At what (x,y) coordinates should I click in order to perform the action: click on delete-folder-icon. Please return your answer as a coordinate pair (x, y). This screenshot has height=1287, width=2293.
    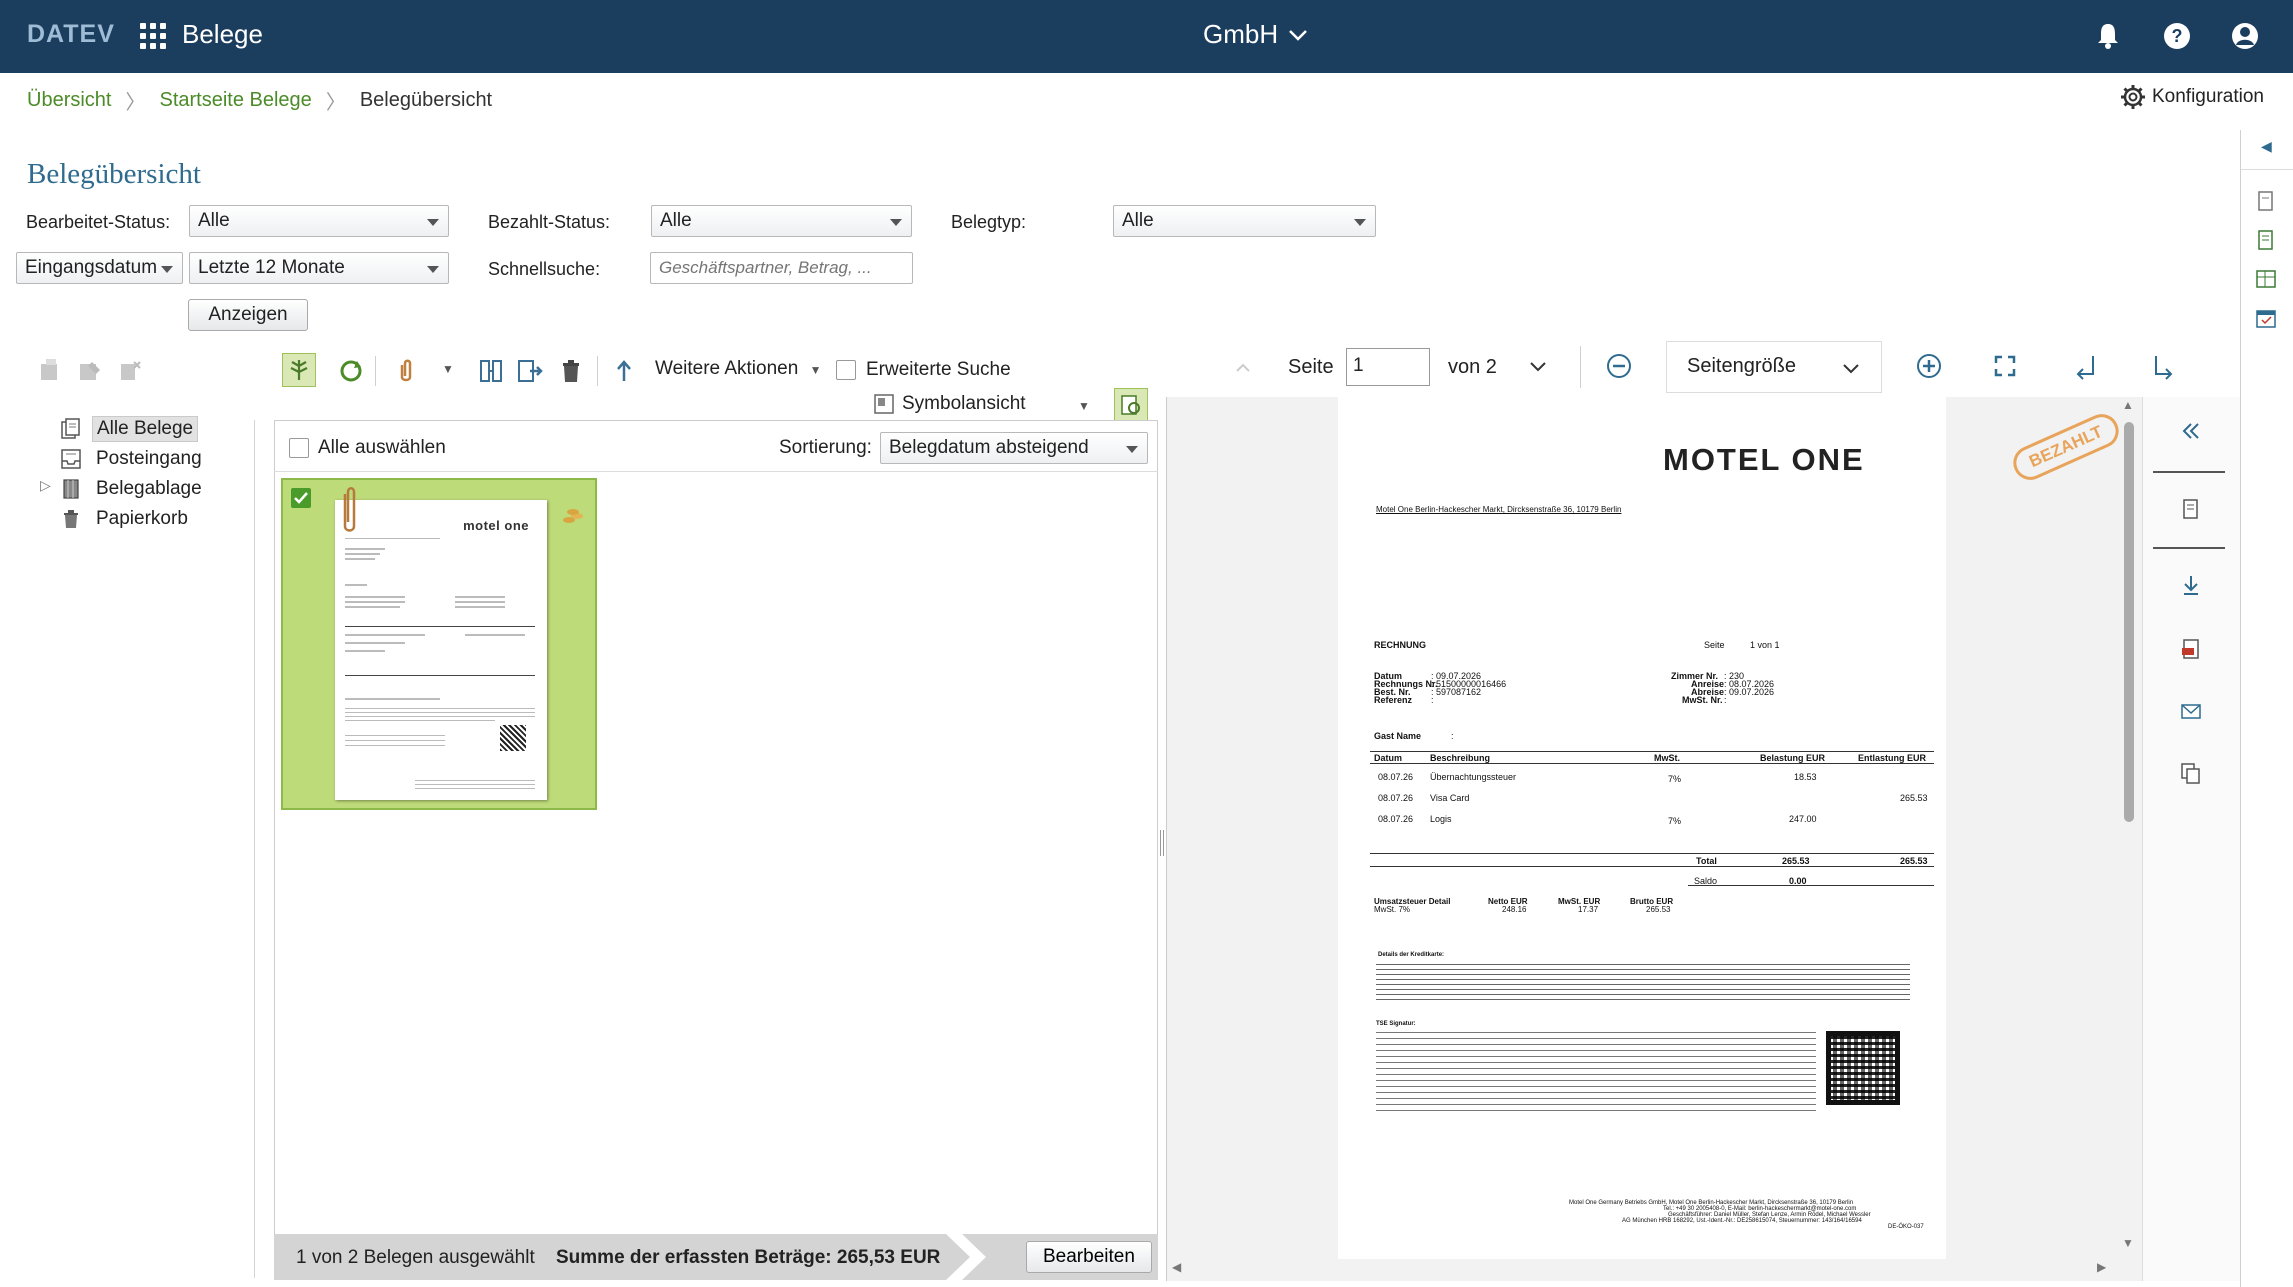
    Looking at the image, I should click on (130, 370).